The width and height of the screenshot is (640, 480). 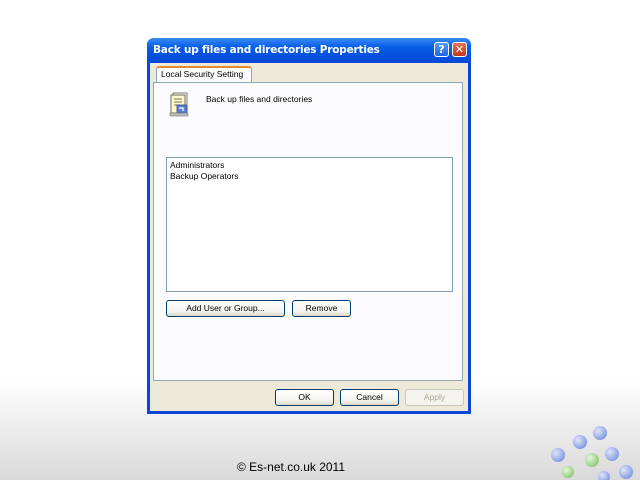 I want to click on policy-document-icon, so click(x=179, y=104).